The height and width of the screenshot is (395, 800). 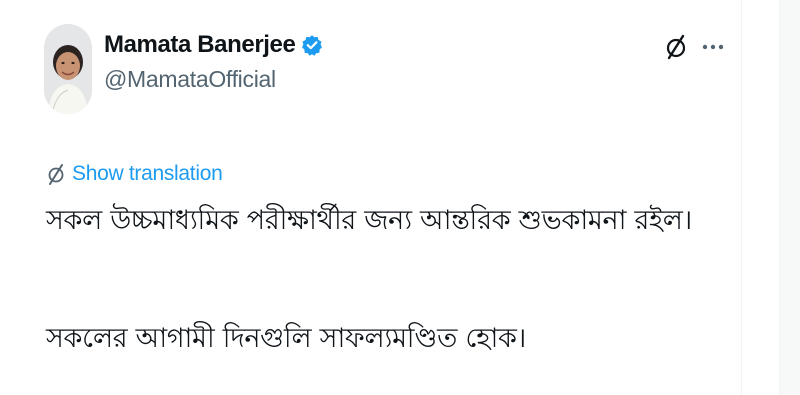 I want to click on show-translation-label: Show translation, so click(x=147, y=174).